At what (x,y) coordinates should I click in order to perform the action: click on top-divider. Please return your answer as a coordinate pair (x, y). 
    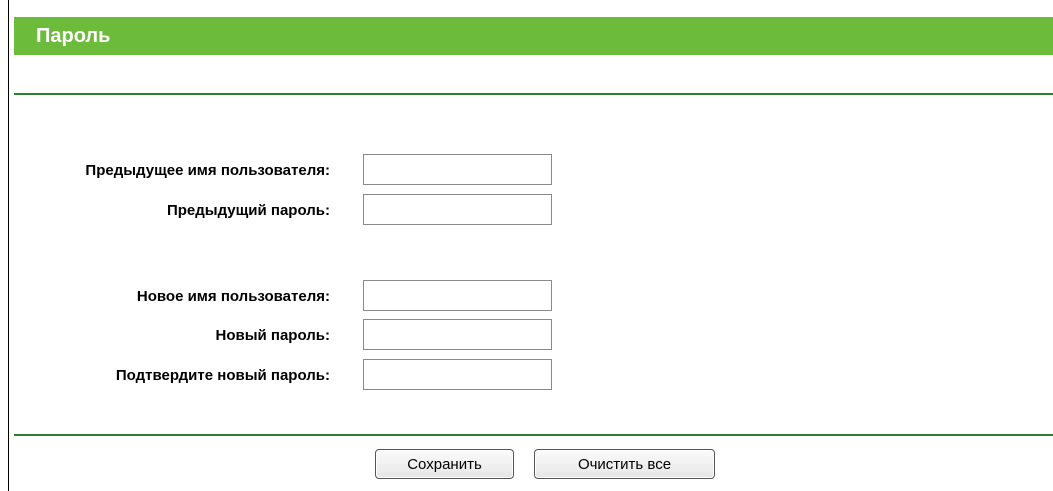
    Looking at the image, I should click on (533, 94).